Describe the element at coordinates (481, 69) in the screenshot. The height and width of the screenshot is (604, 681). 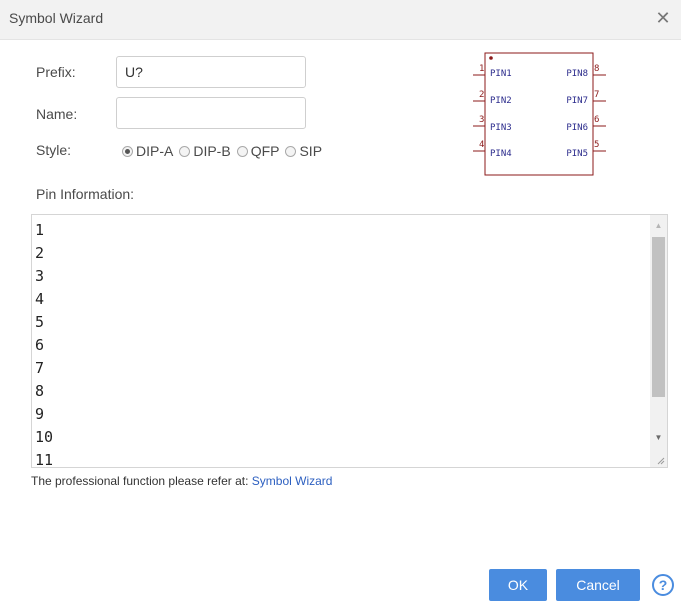
I see `pin-number: 1` at that location.